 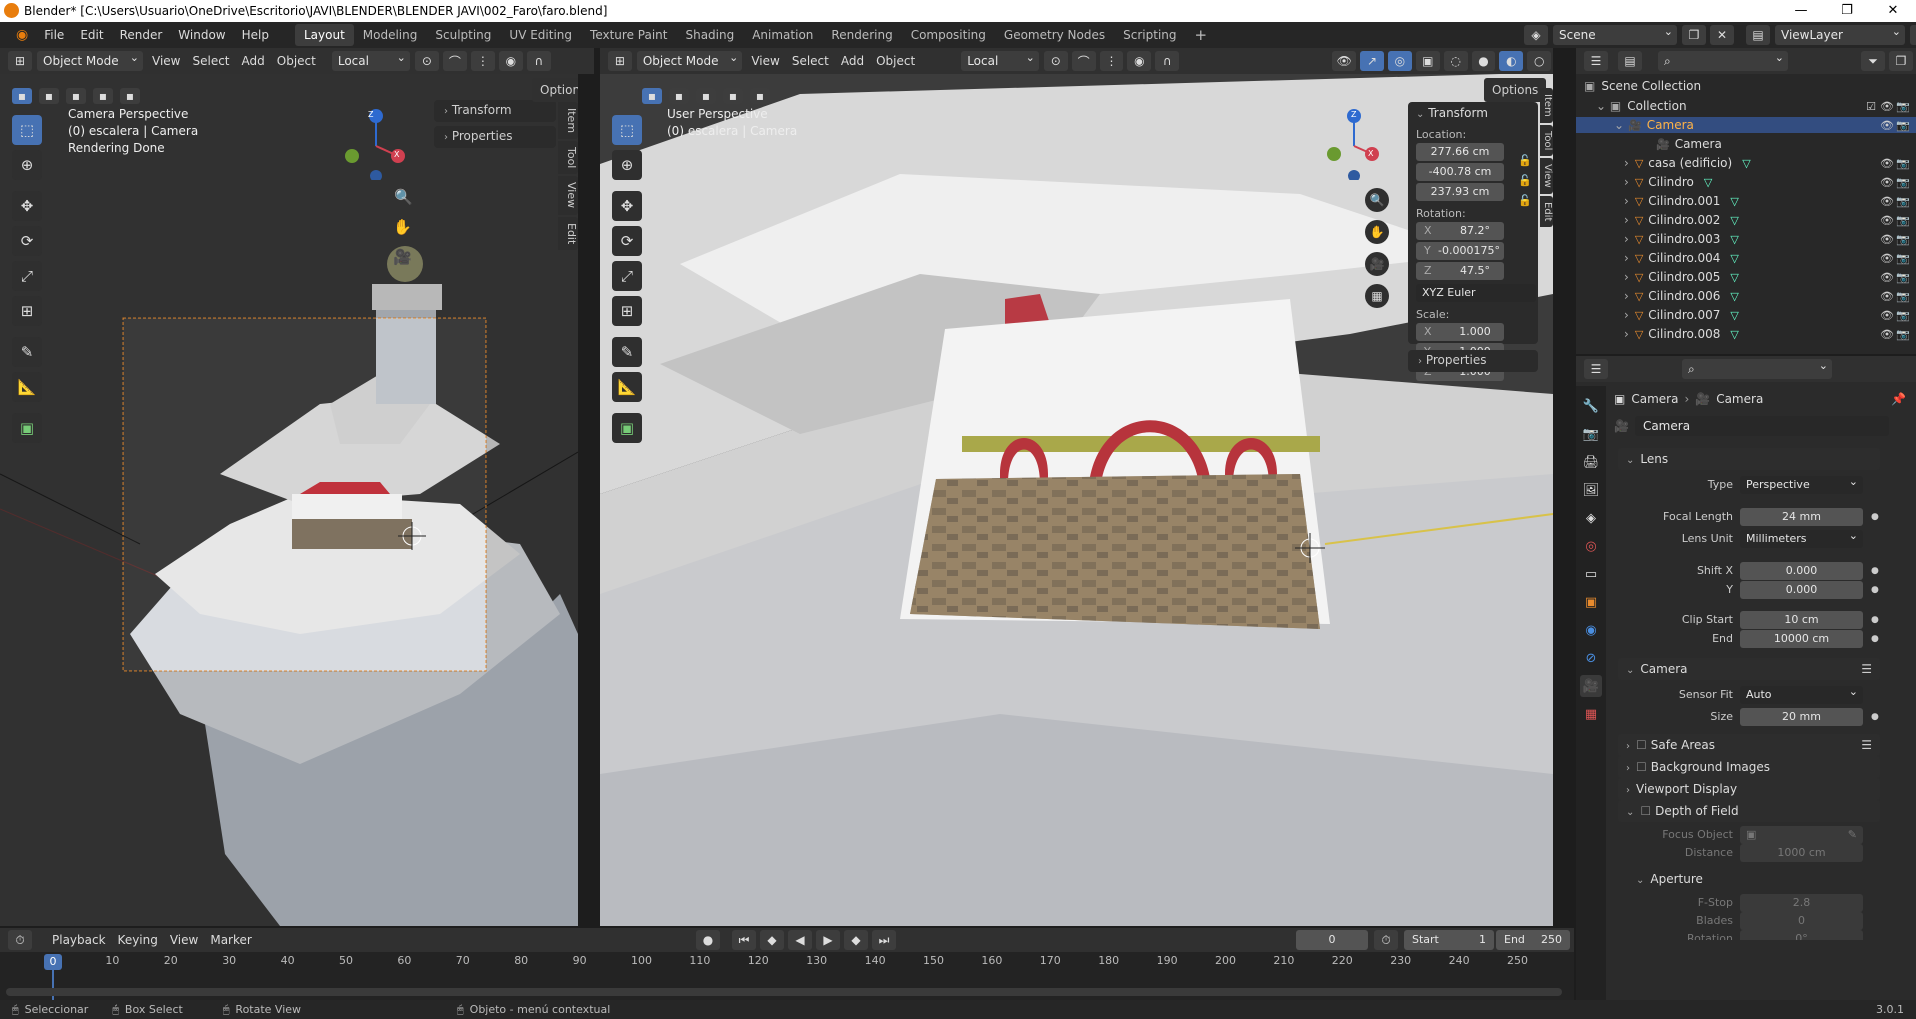 What do you see at coordinates (1591, 602) in the screenshot?
I see `object-tab-icon: ▣` at bounding box center [1591, 602].